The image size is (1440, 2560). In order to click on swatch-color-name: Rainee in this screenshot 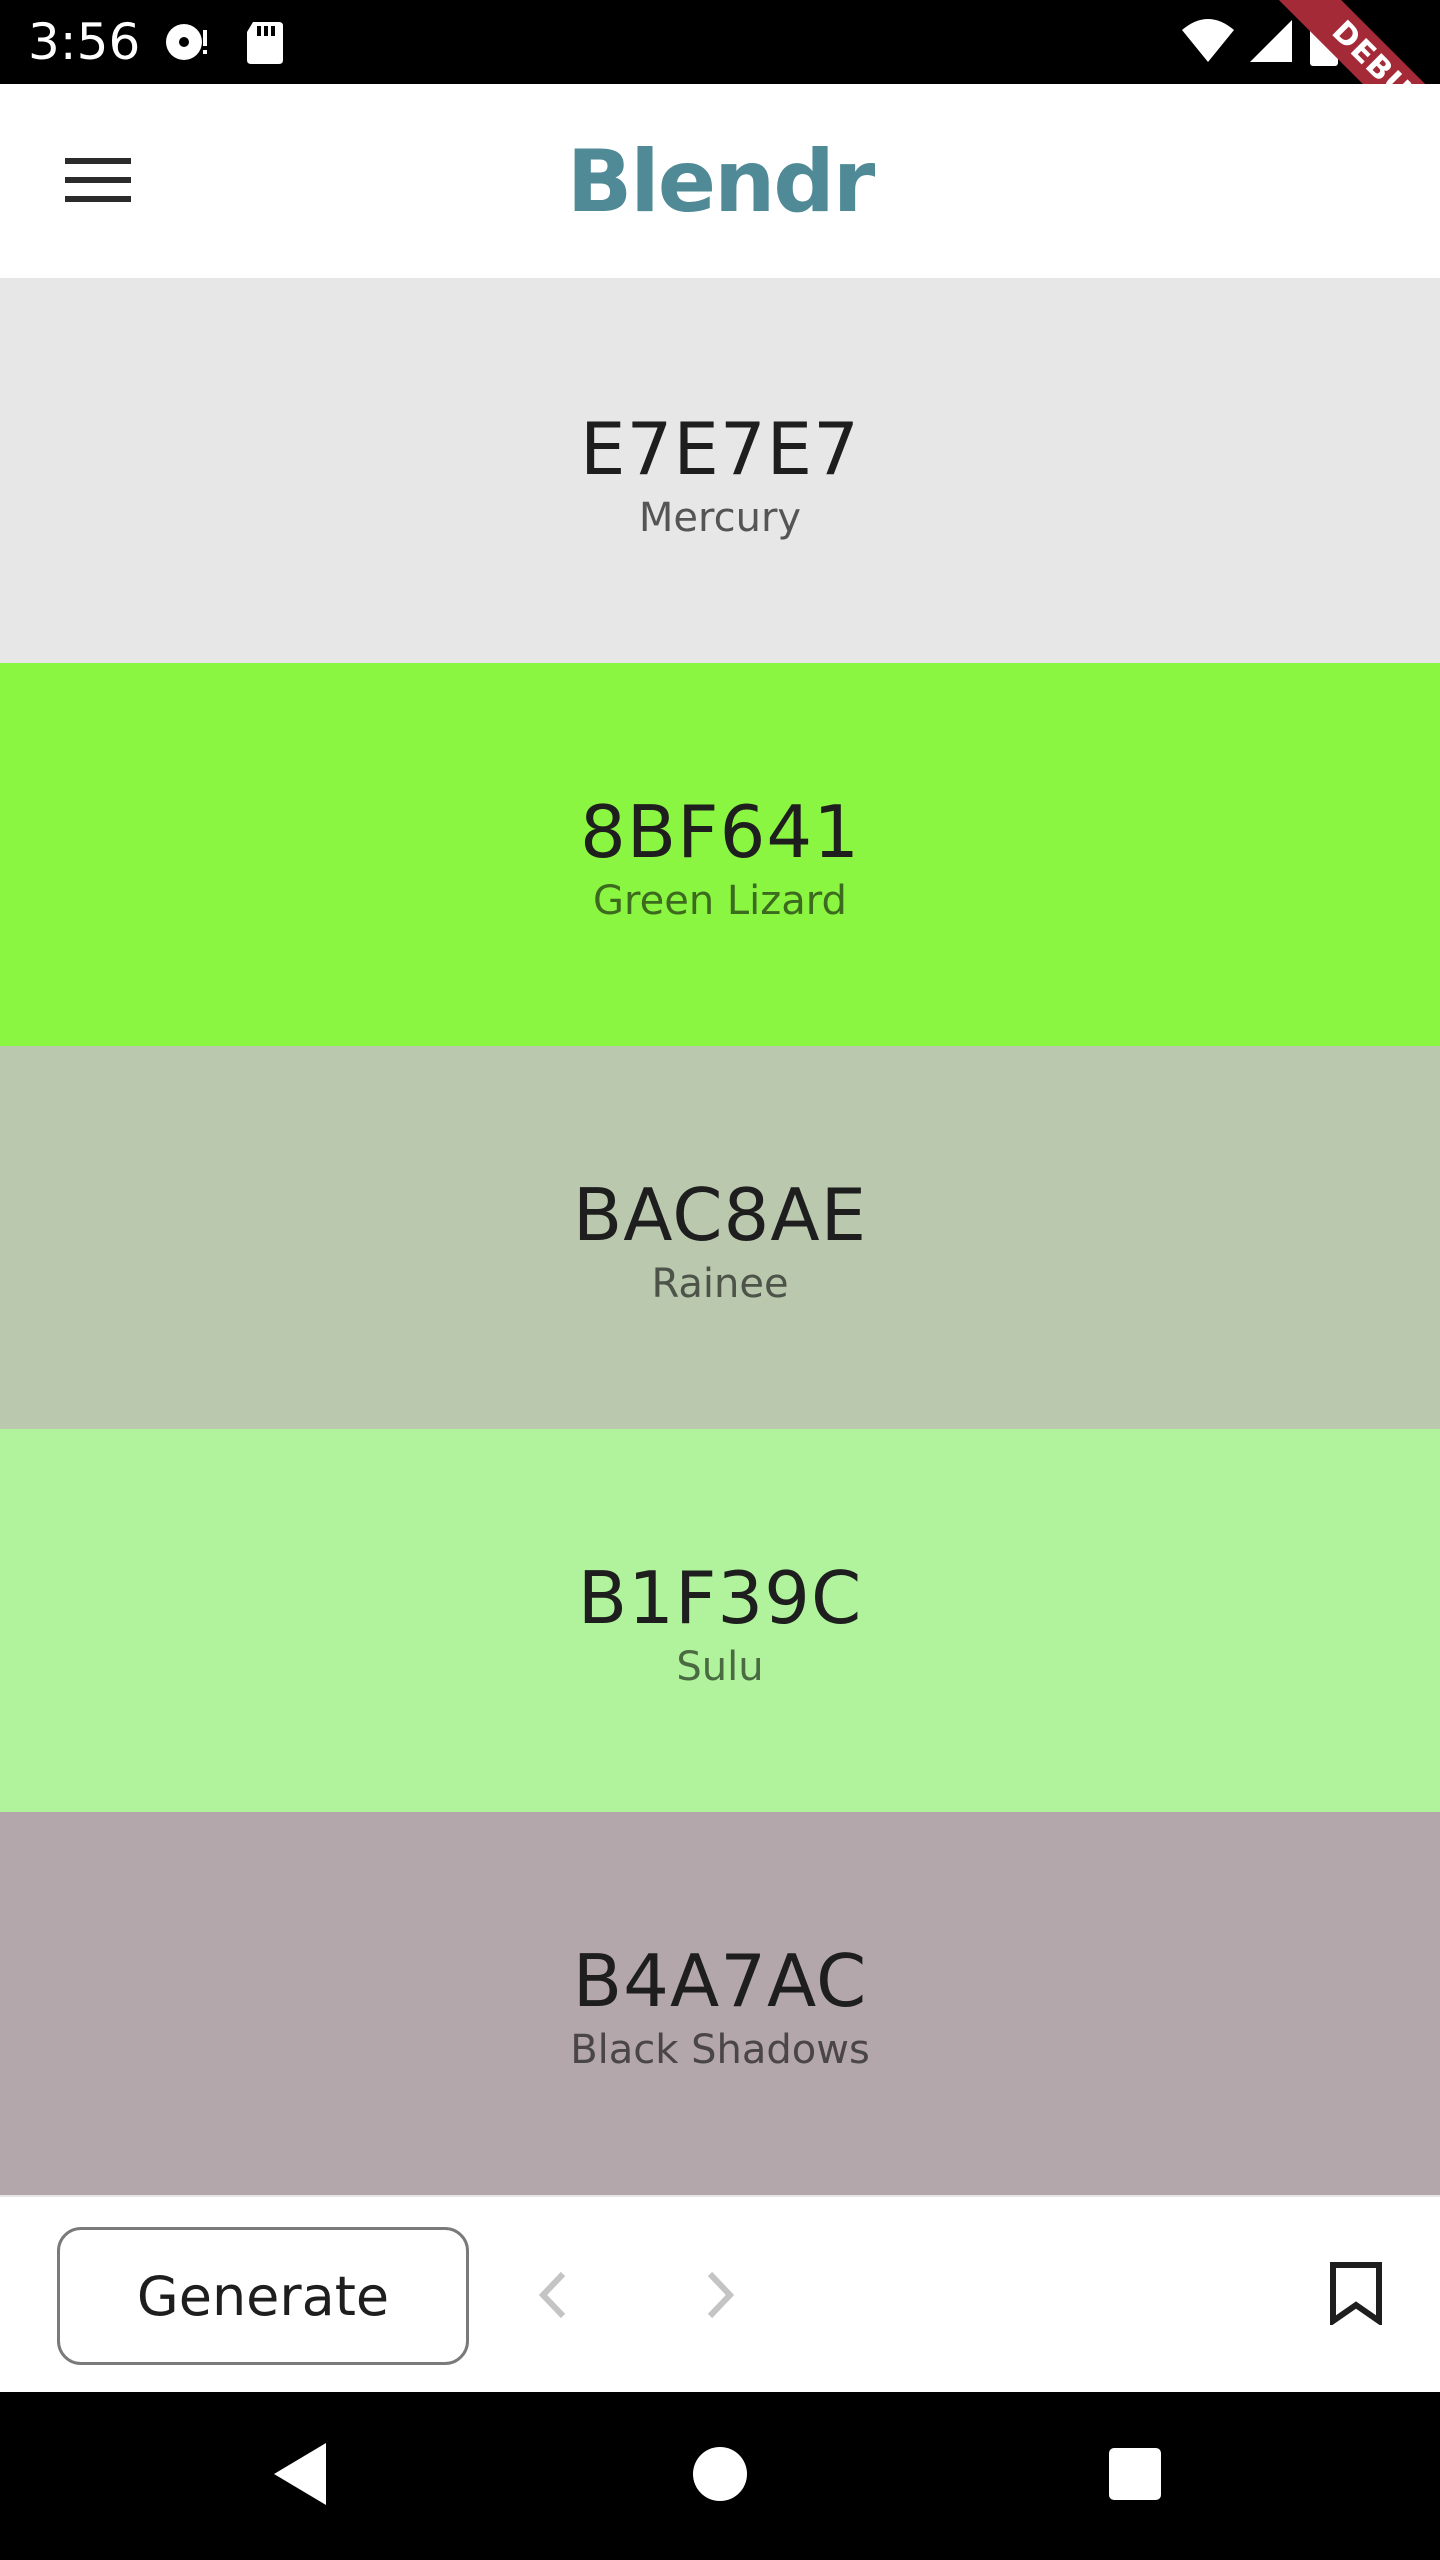, I will do `click(720, 1283)`.